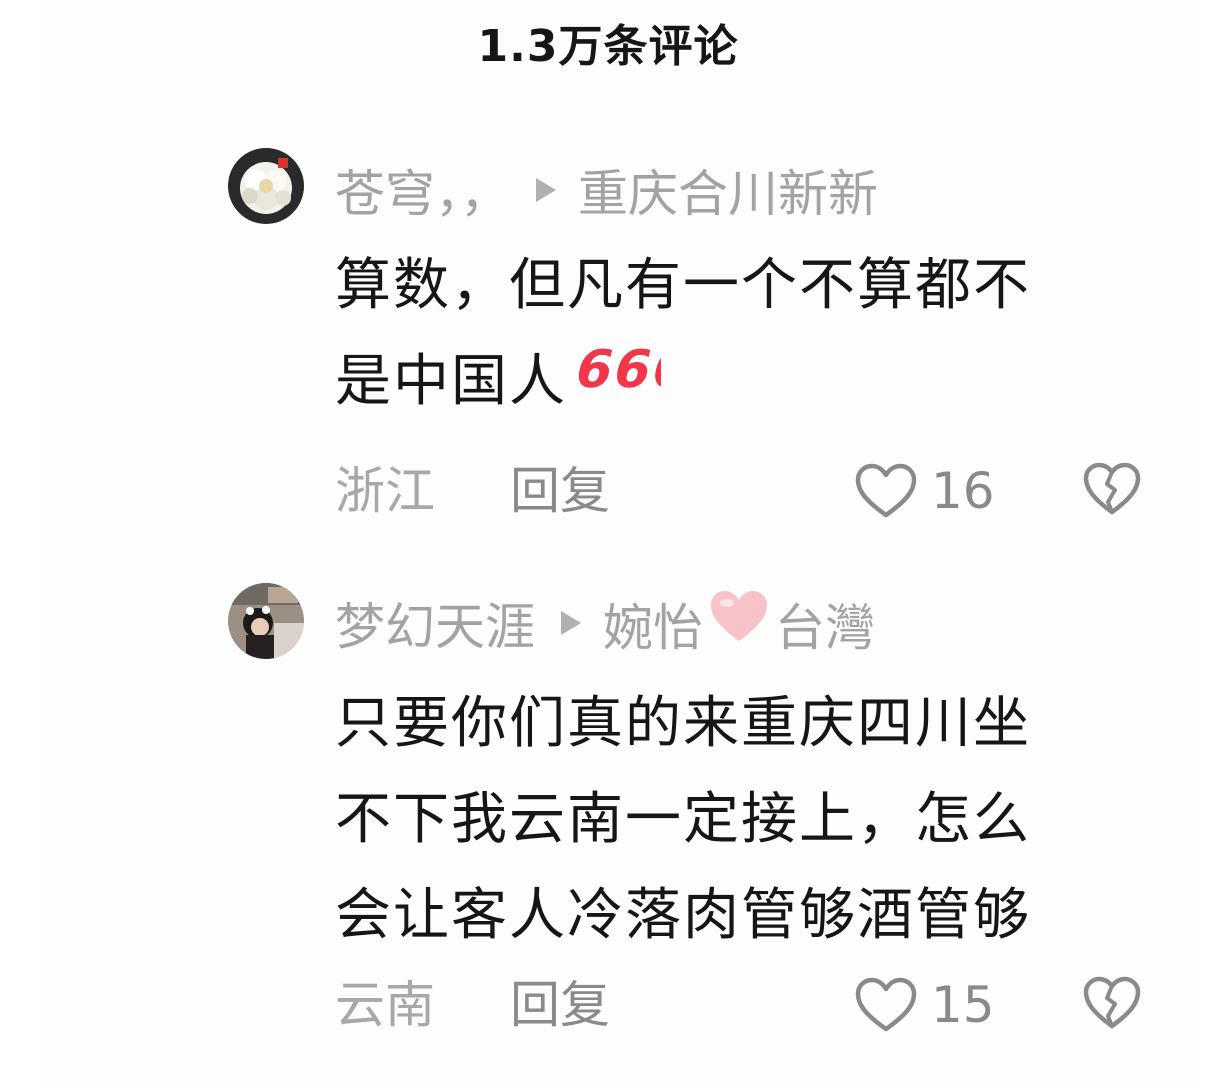 The height and width of the screenshot is (1088, 1216). What do you see at coordinates (683, 915) in the screenshot?
I see `comment-line: 会让客人冷落肉管够酒管够` at bounding box center [683, 915].